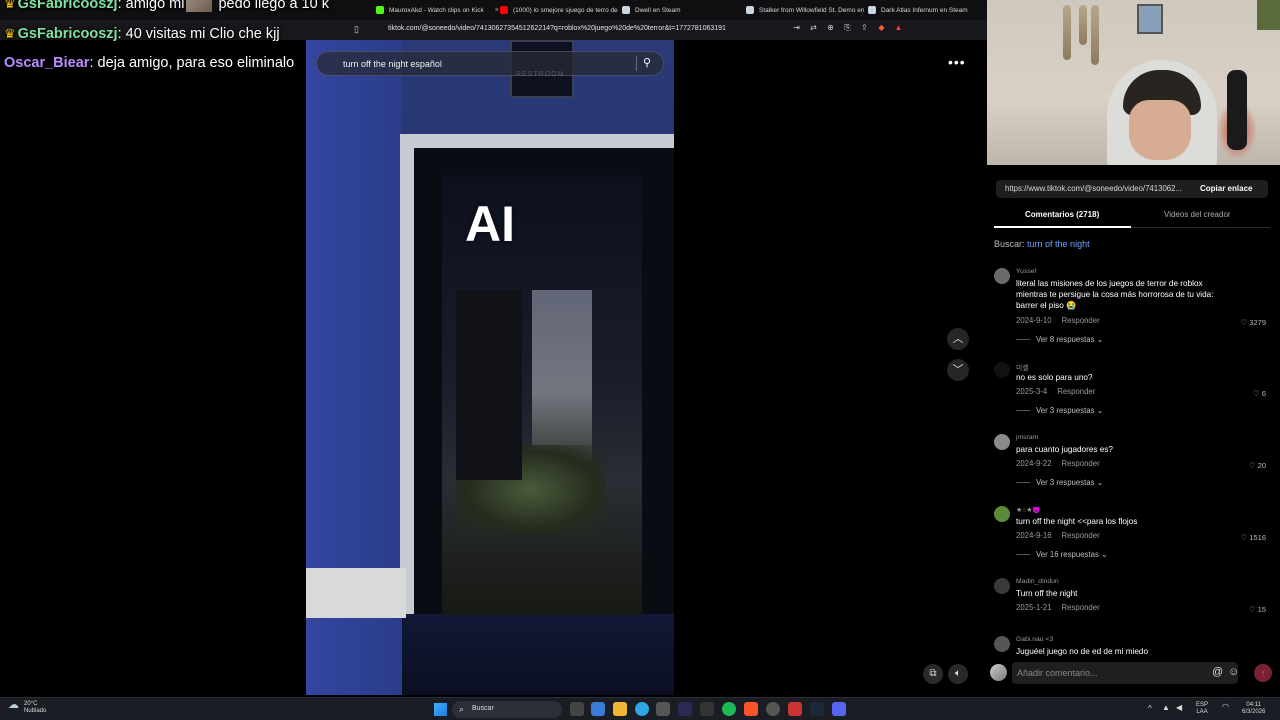  Describe the element at coordinates (1059, 339) in the screenshot. I see `view-replies-button: Ver 8 respuestas ⌄` at that location.